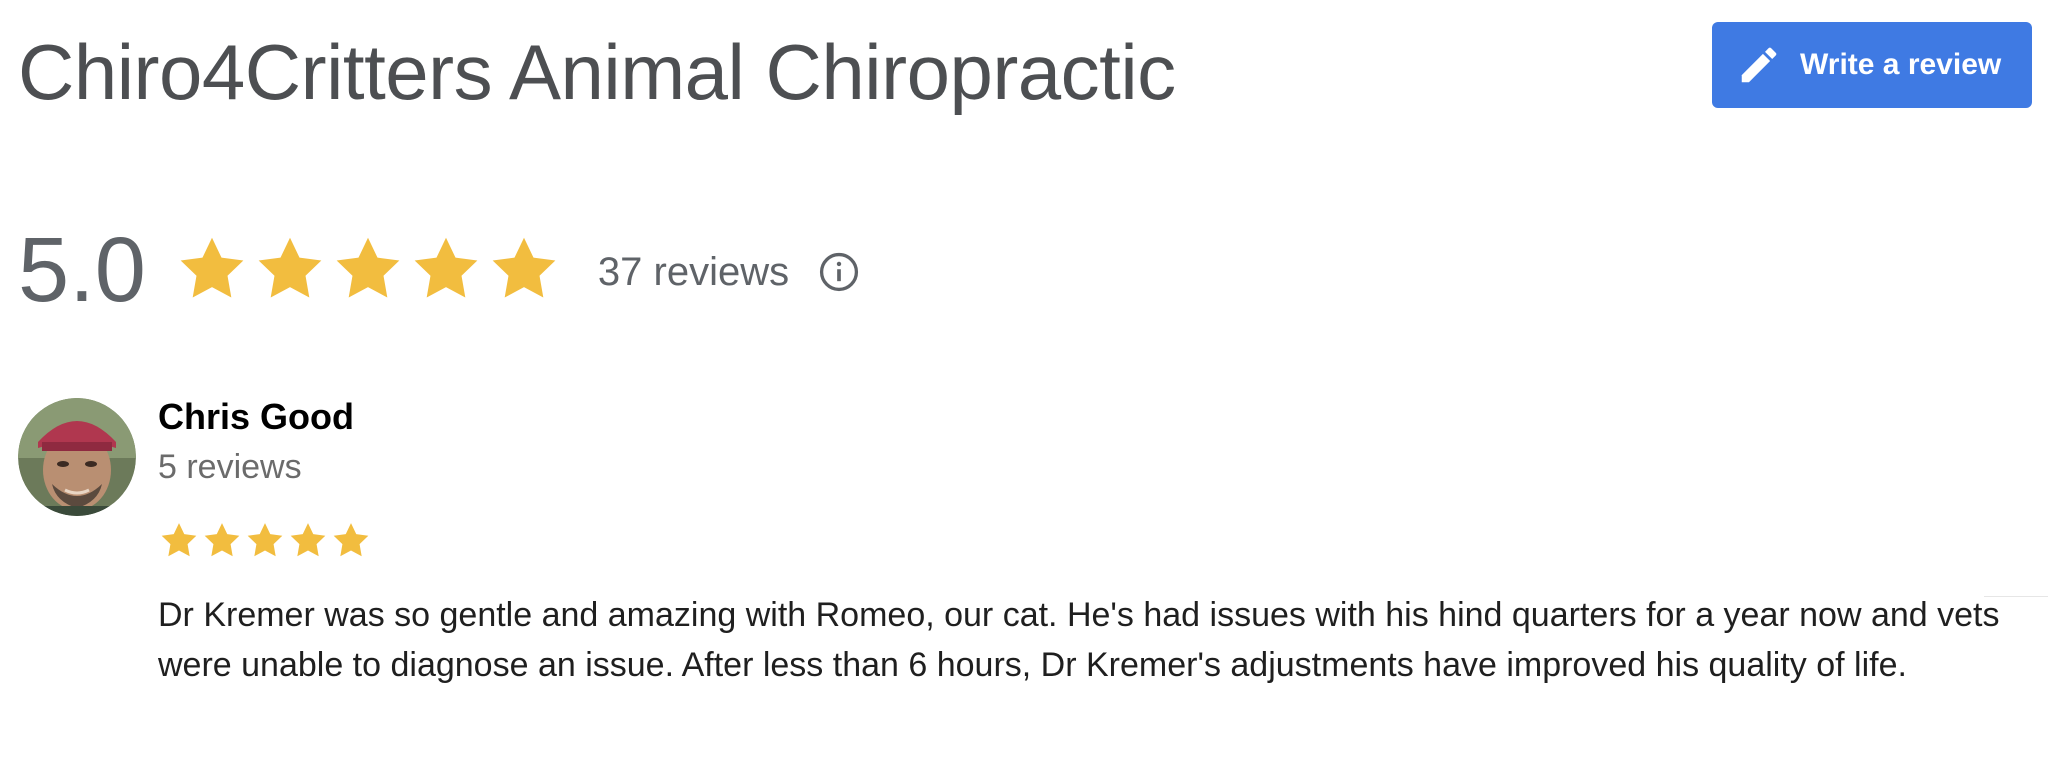  I want to click on rating-summary: 5.0 37 reviews, so click(439, 270).